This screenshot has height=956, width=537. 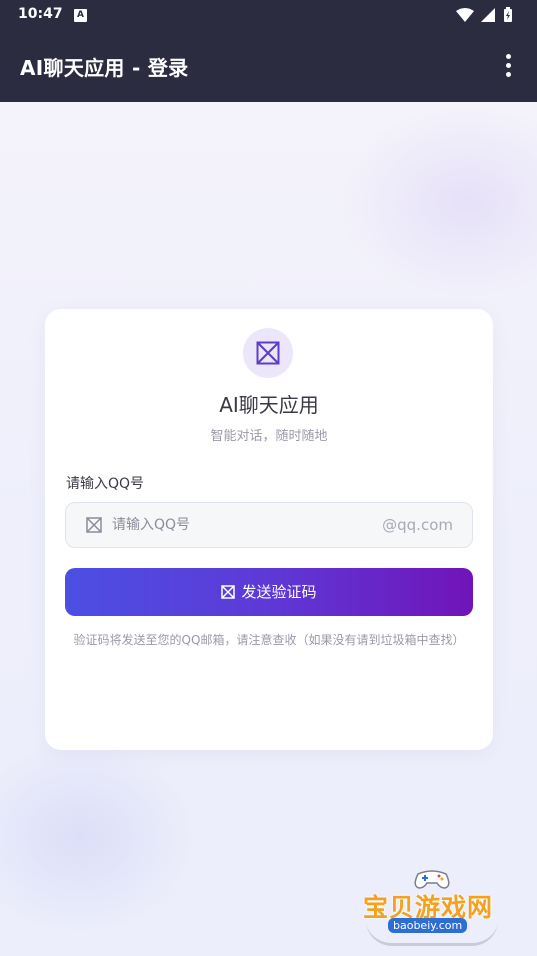 I want to click on signal-icon, so click(x=488, y=15).